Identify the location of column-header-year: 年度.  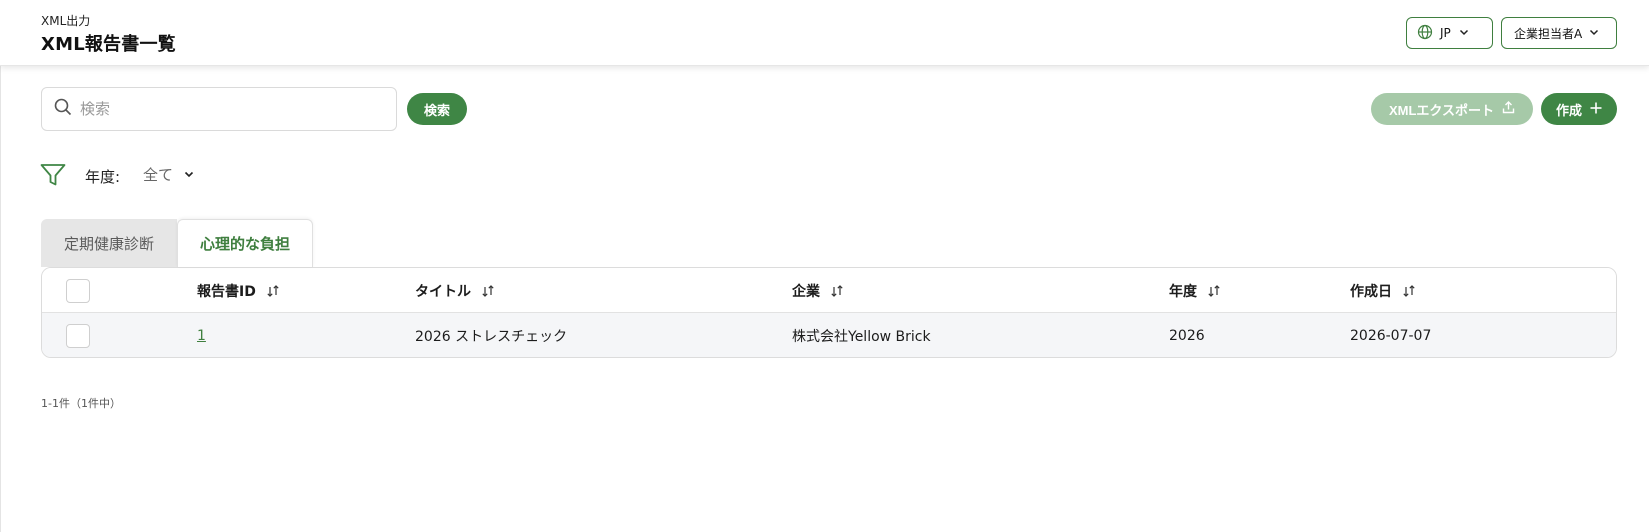
(1195, 290).